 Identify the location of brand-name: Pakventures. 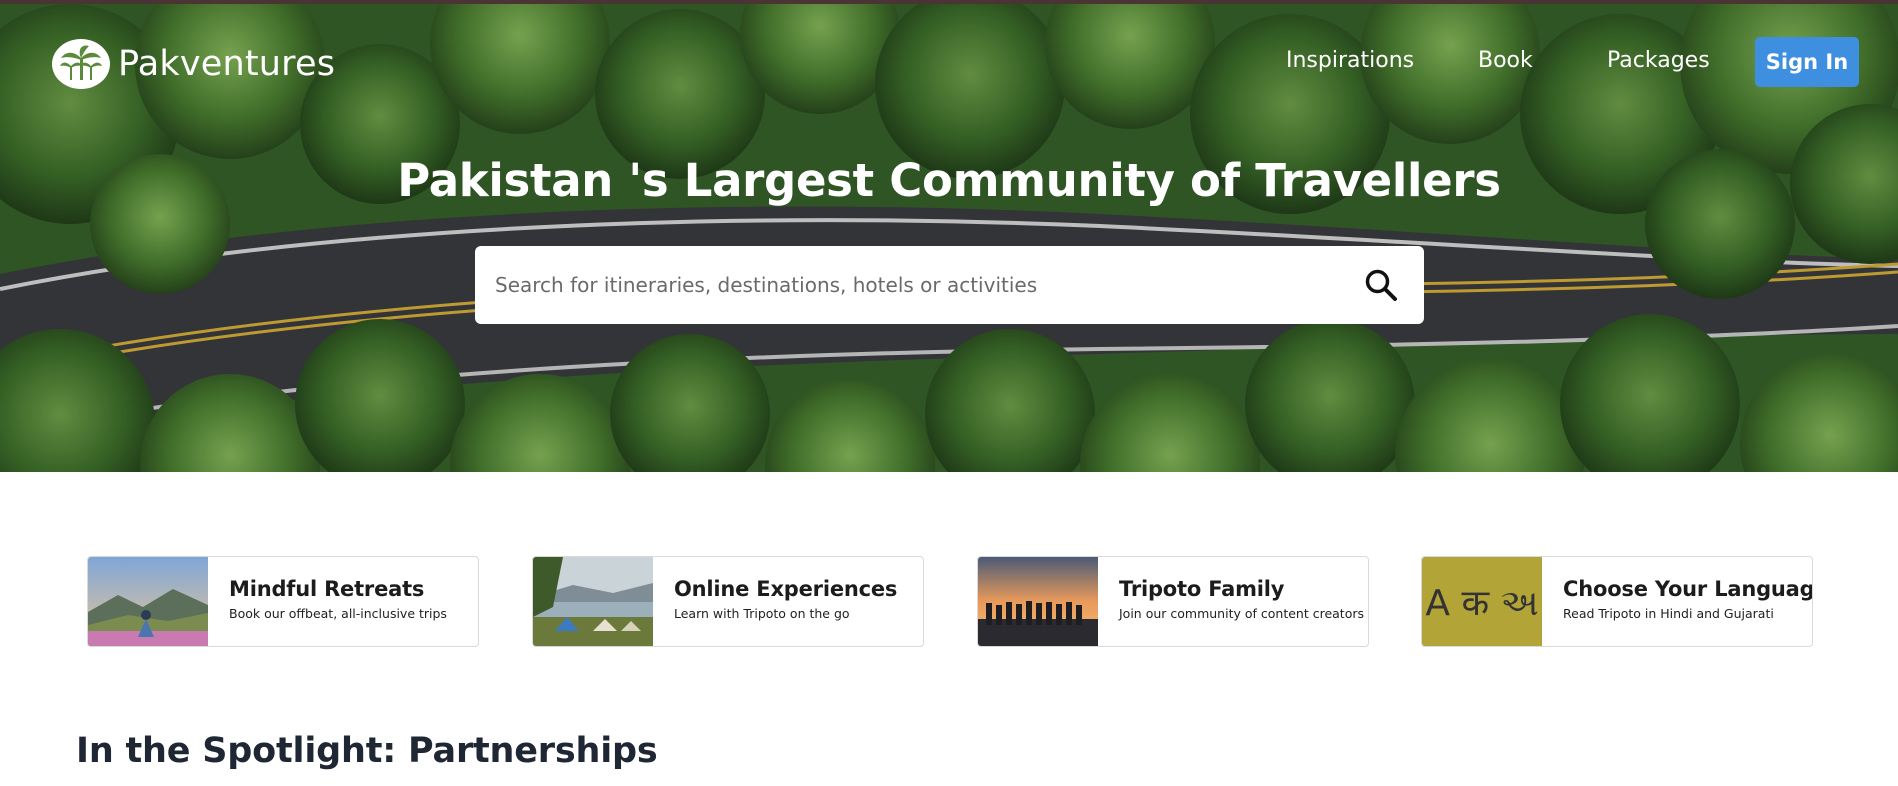
(227, 64).